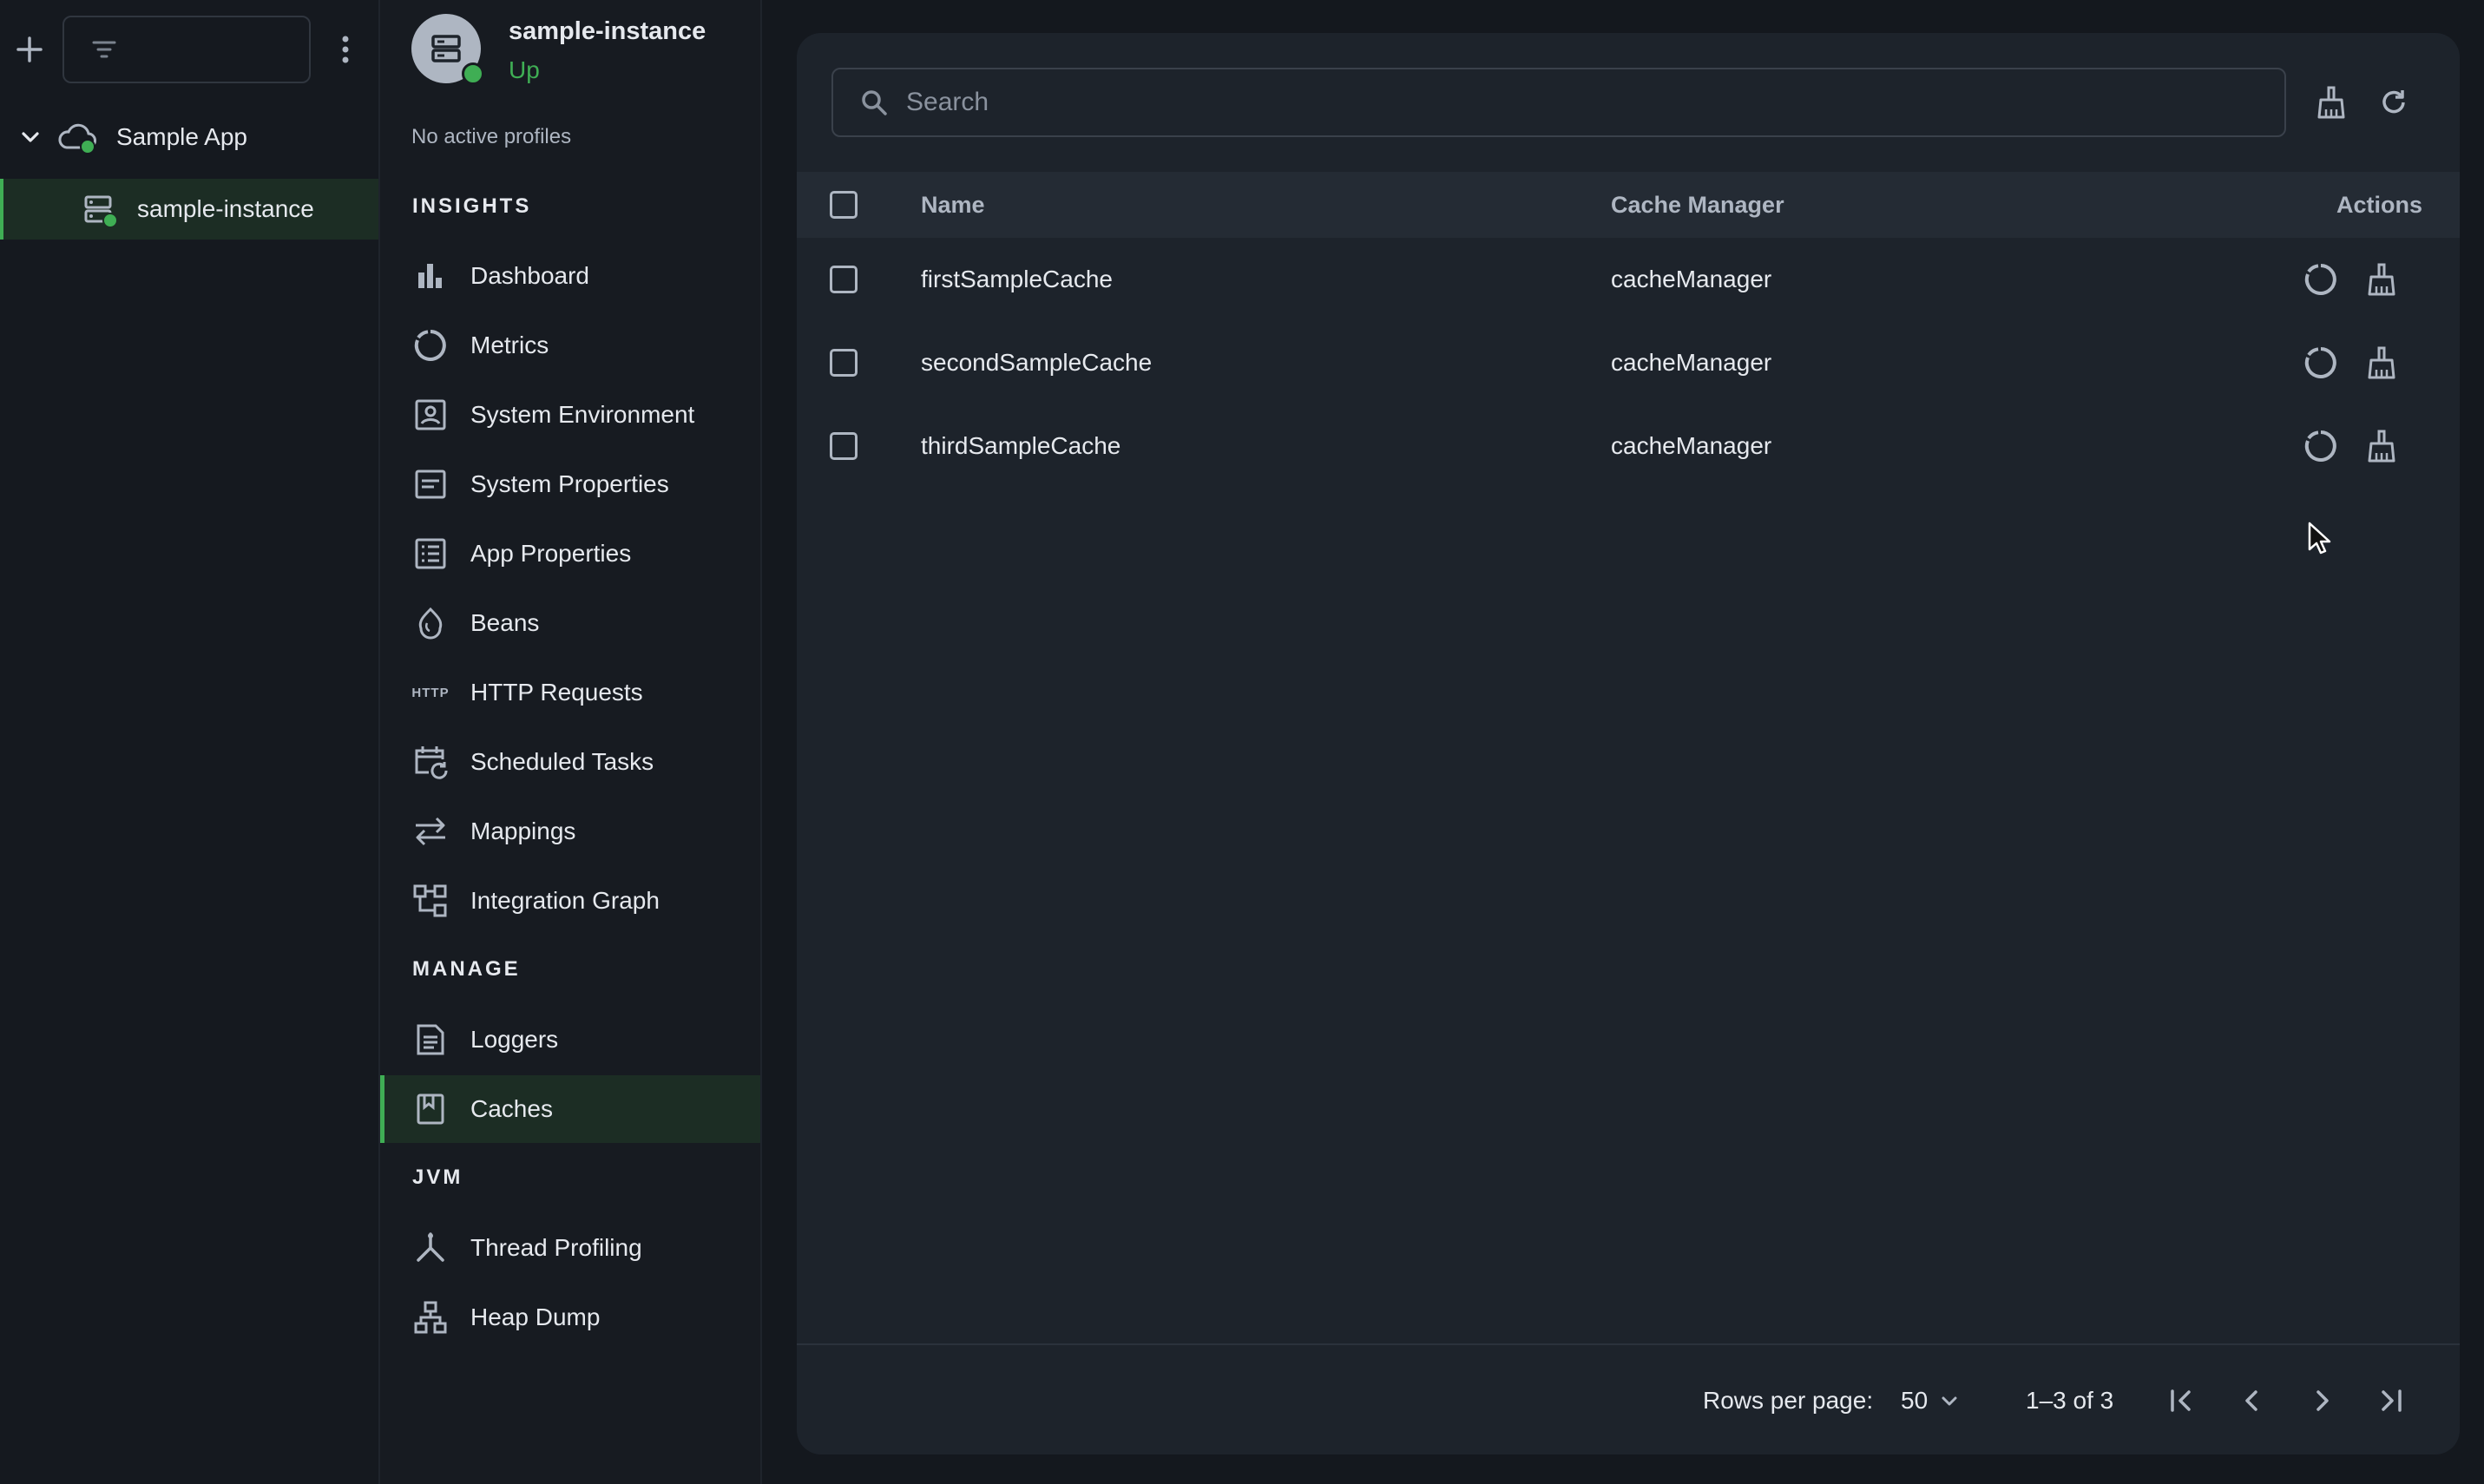 The image size is (2484, 1484). Describe the element at coordinates (523, 831) in the screenshot. I see `nav-label: Mappings` at that location.